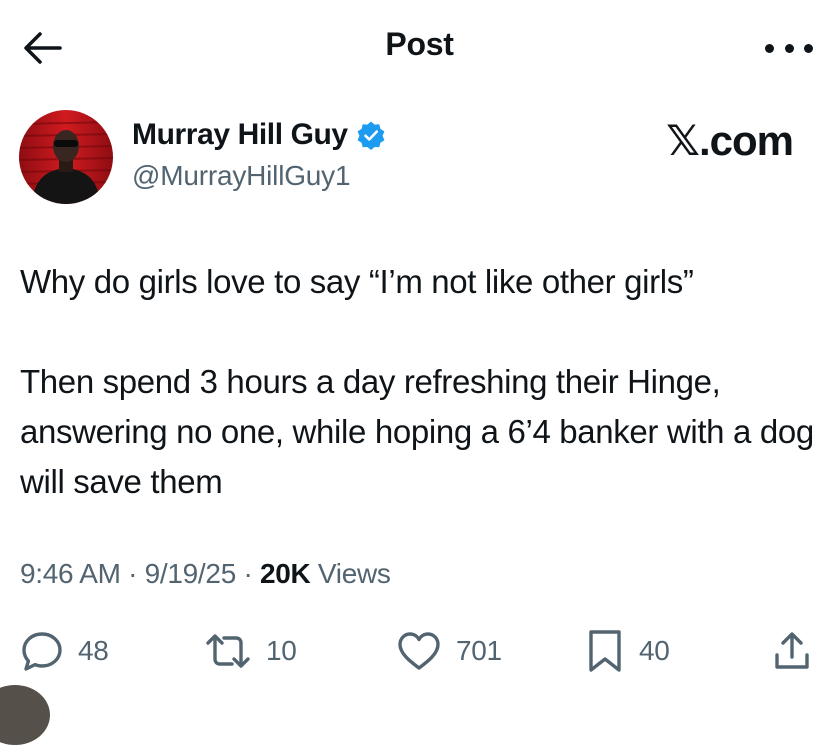 The width and height of the screenshot is (839, 745). Describe the element at coordinates (228, 651) in the screenshot. I see `repost-icon` at that location.